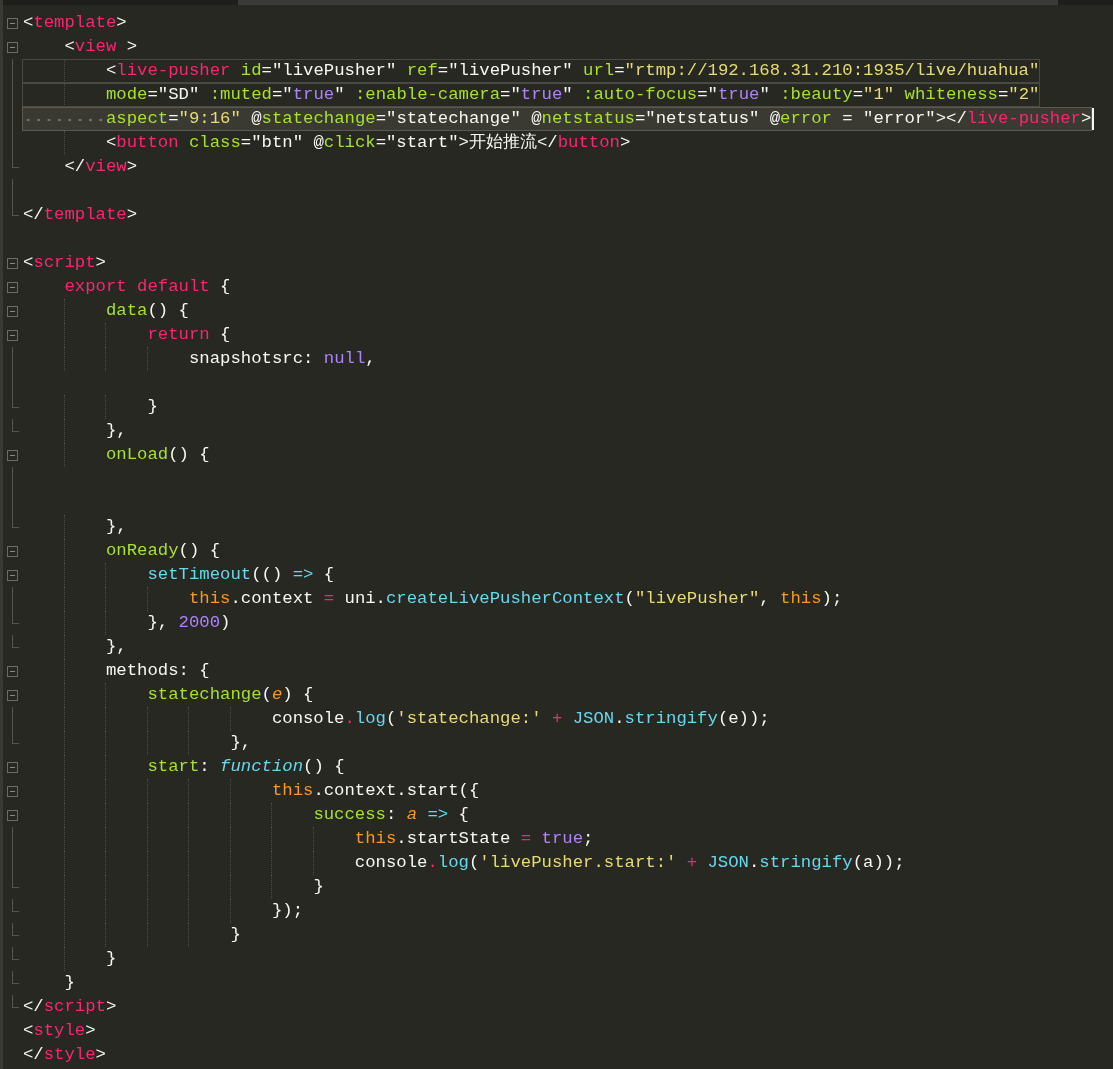  What do you see at coordinates (375, 791) in the screenshot?
I see `code-line: this.context.start({` at bounding box center [375, 791].